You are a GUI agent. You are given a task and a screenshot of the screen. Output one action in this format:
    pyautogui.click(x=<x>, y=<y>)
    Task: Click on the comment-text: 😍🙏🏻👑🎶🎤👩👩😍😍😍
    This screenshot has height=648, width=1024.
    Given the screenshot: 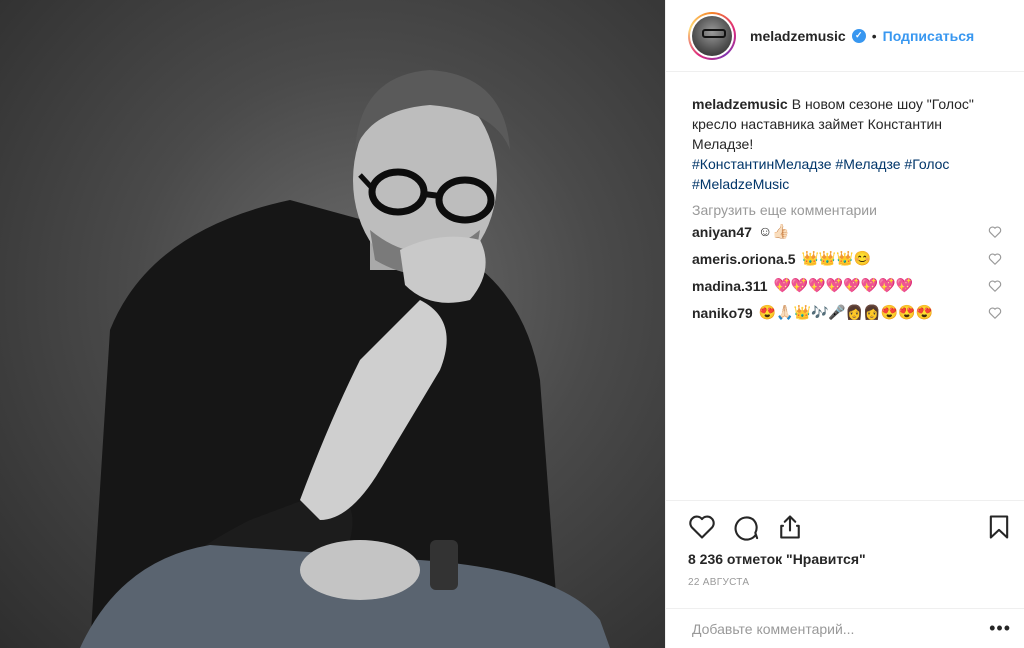 What is the action you would take?
    pyautogui.click(x=846, y=312)
    